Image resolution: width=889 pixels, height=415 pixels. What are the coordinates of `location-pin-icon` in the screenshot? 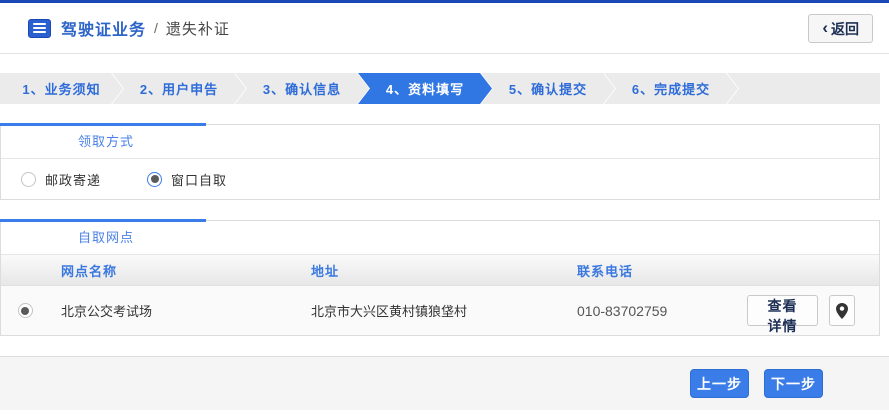 It's located at (841, 310).